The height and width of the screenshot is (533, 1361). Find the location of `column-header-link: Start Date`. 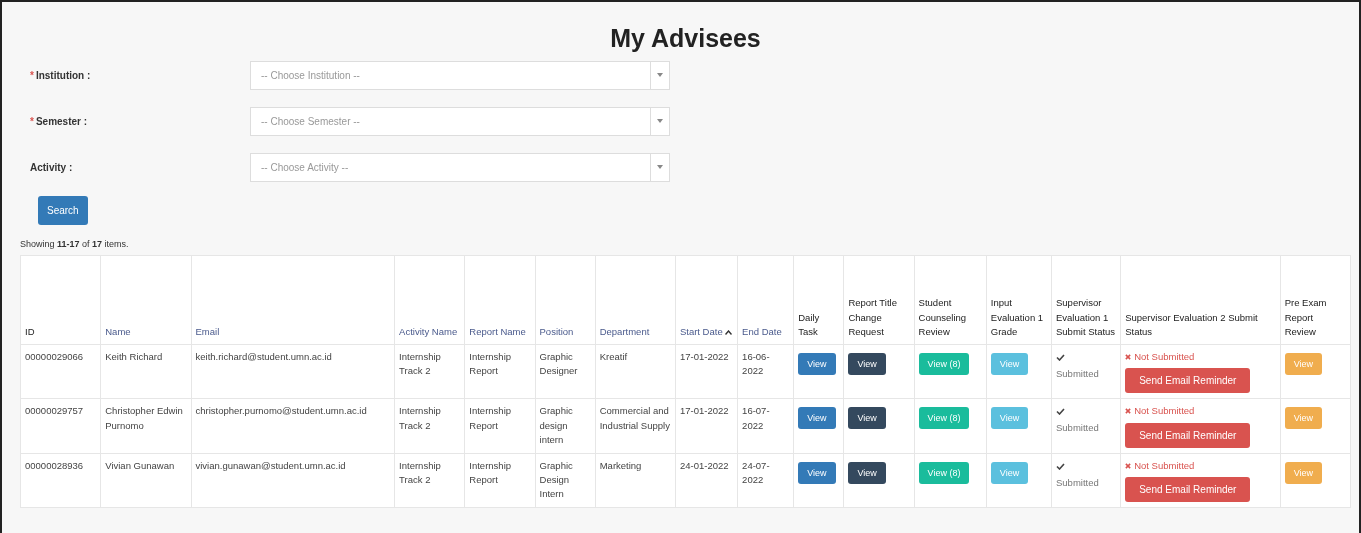

column-header-link: Start Date is located at coordinates (701, 331).